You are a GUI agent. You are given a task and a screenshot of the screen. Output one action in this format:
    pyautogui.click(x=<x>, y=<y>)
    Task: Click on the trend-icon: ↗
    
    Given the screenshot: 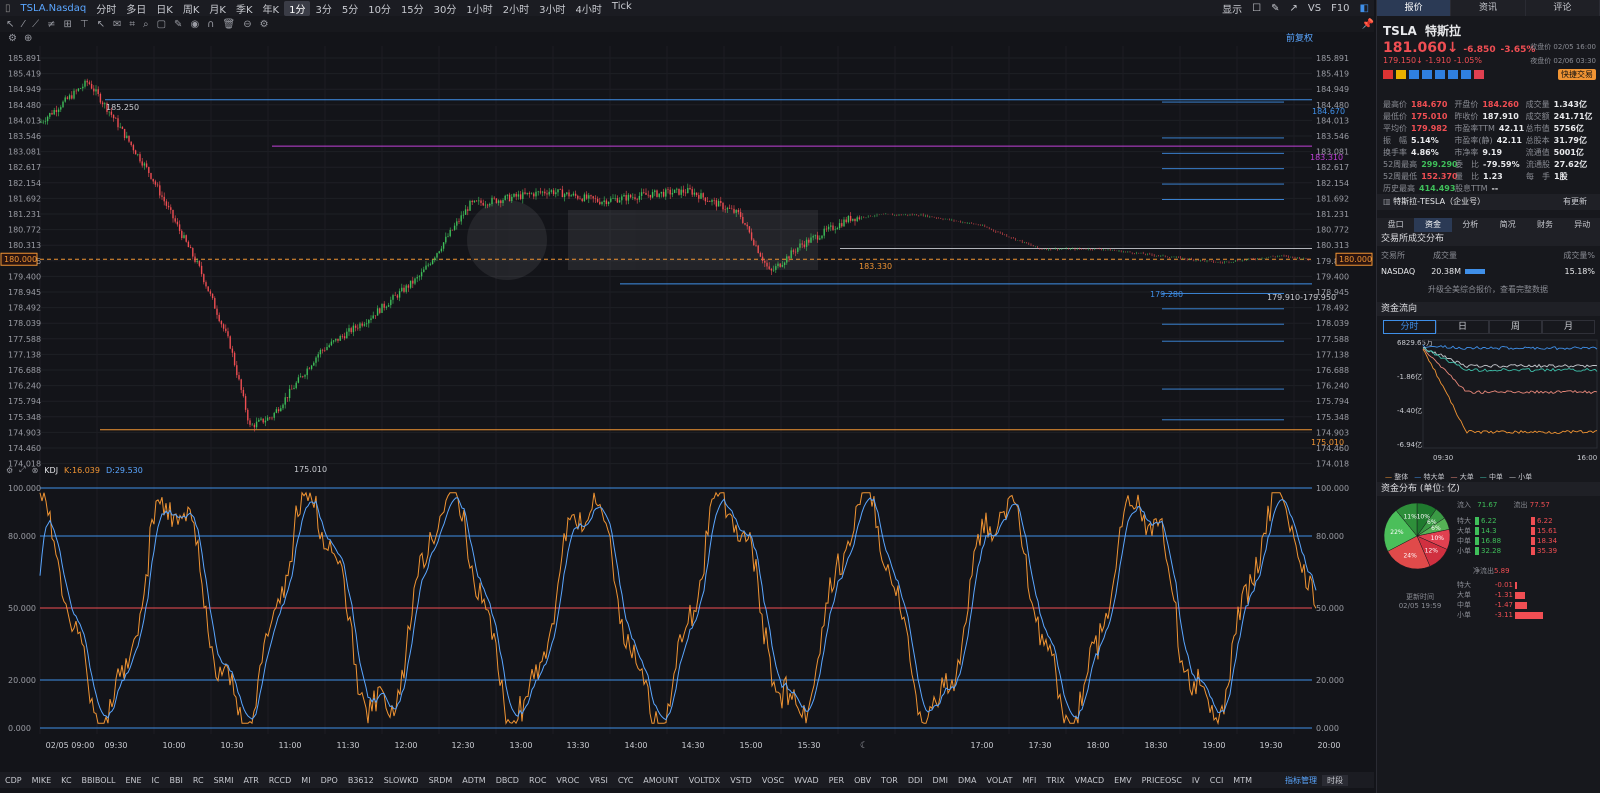 What is the action you would take?
    pyautogui.click(x=1293, y=8)
    